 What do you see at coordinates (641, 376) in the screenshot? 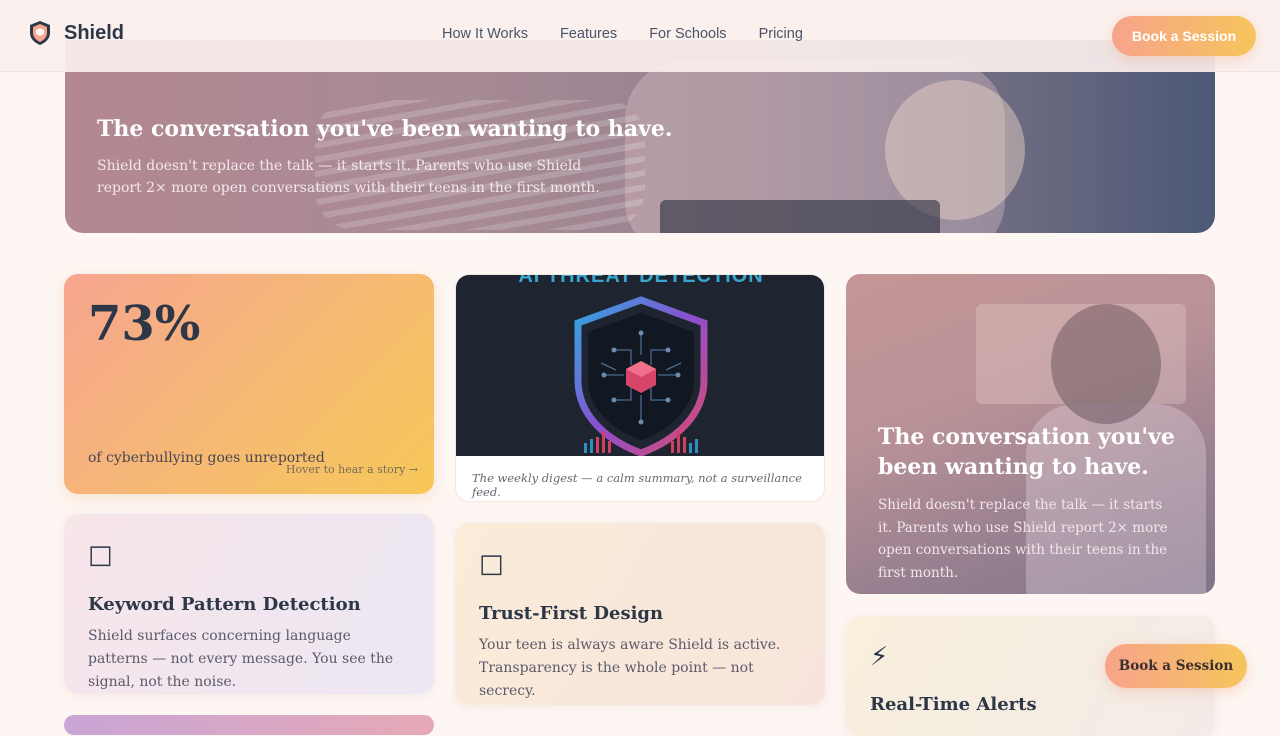
I see `shield-circuit-icon` at bounding box center [641, 376].